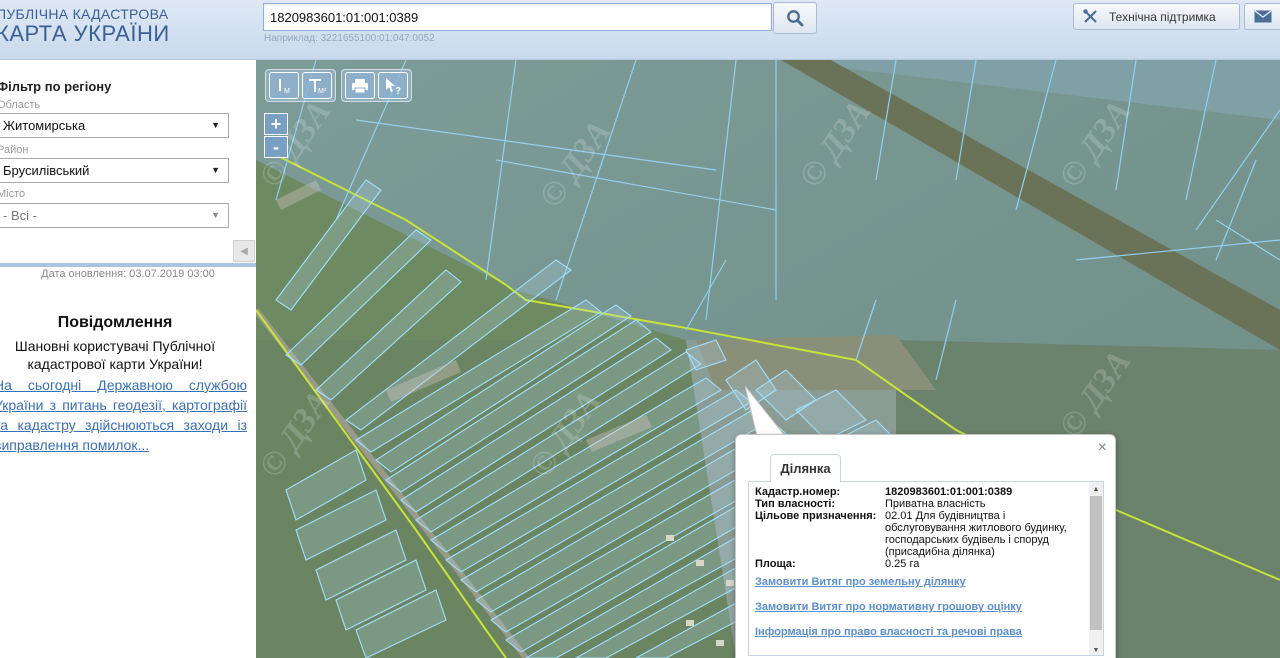  What do you see at coordinates (20, 215) in the screenshot?
I see `misto-value: - Всі -` at bounding box center [20, 215].